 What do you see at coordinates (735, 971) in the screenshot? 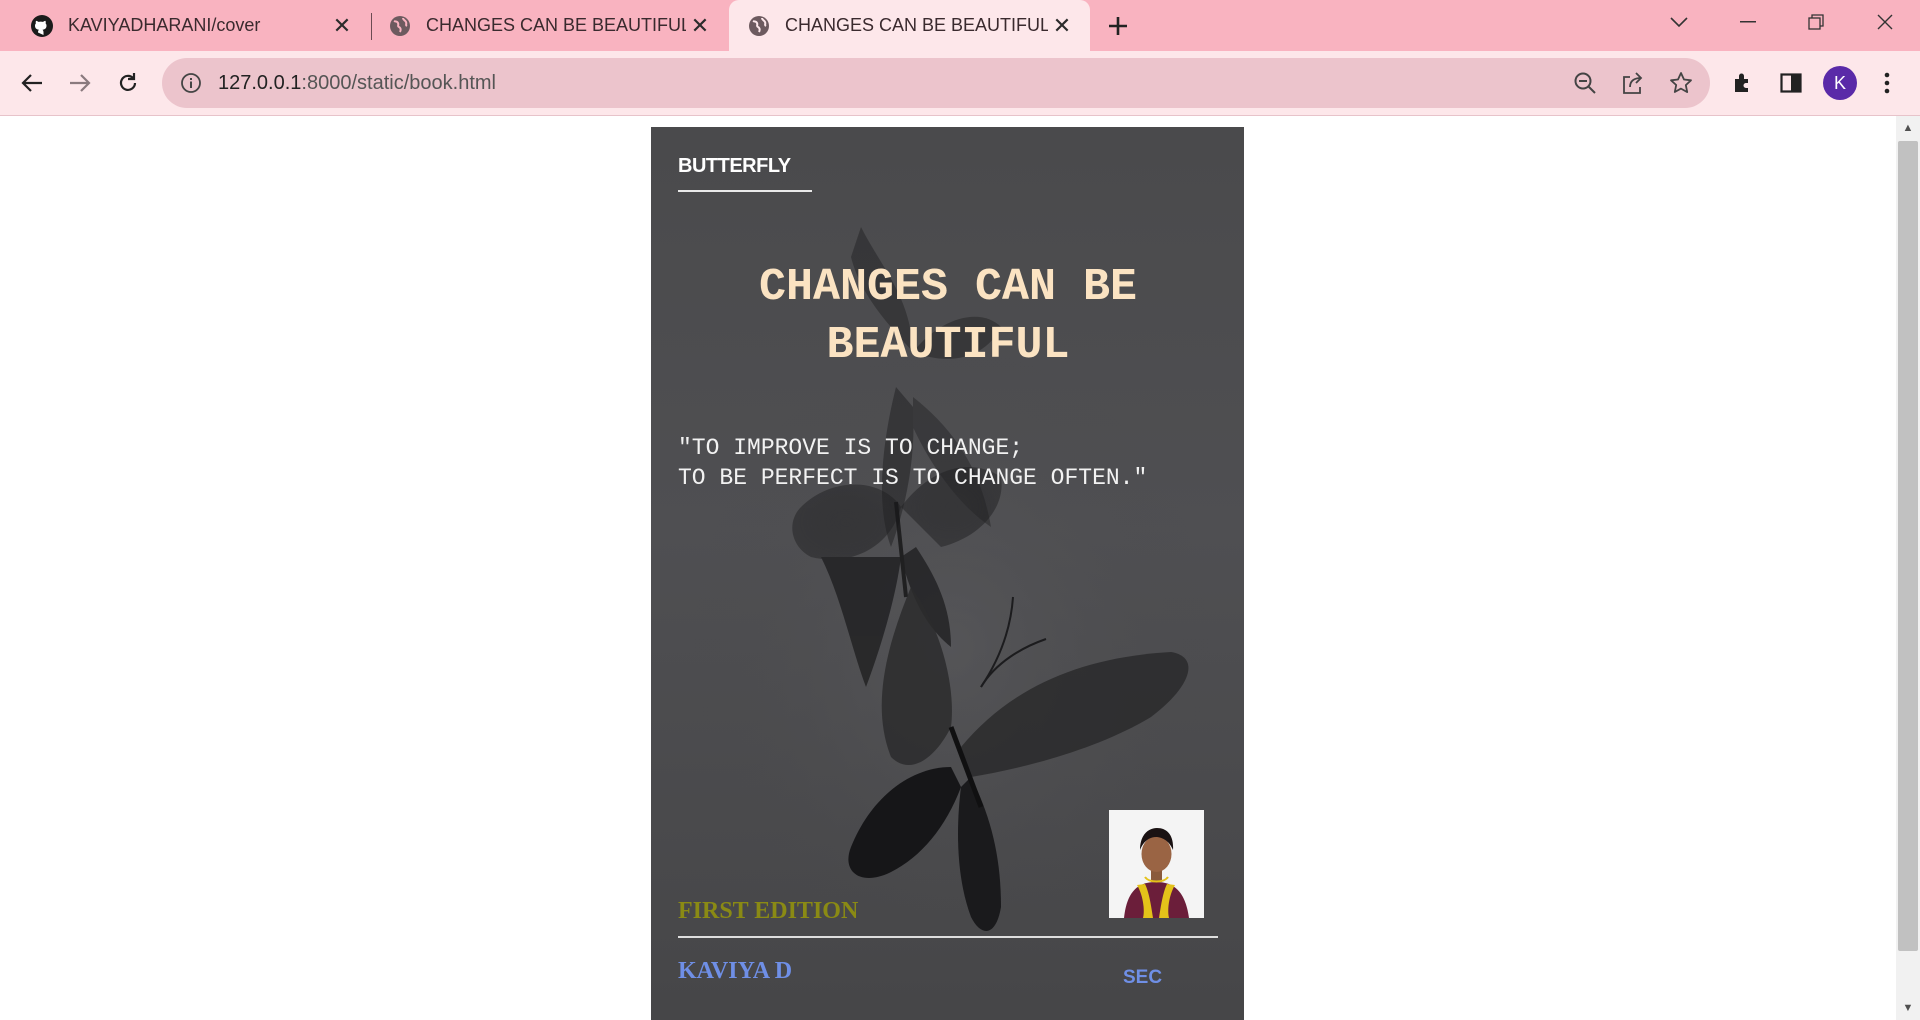
I see `author-name: KAVIYA D` at bounding box center [735, 971].